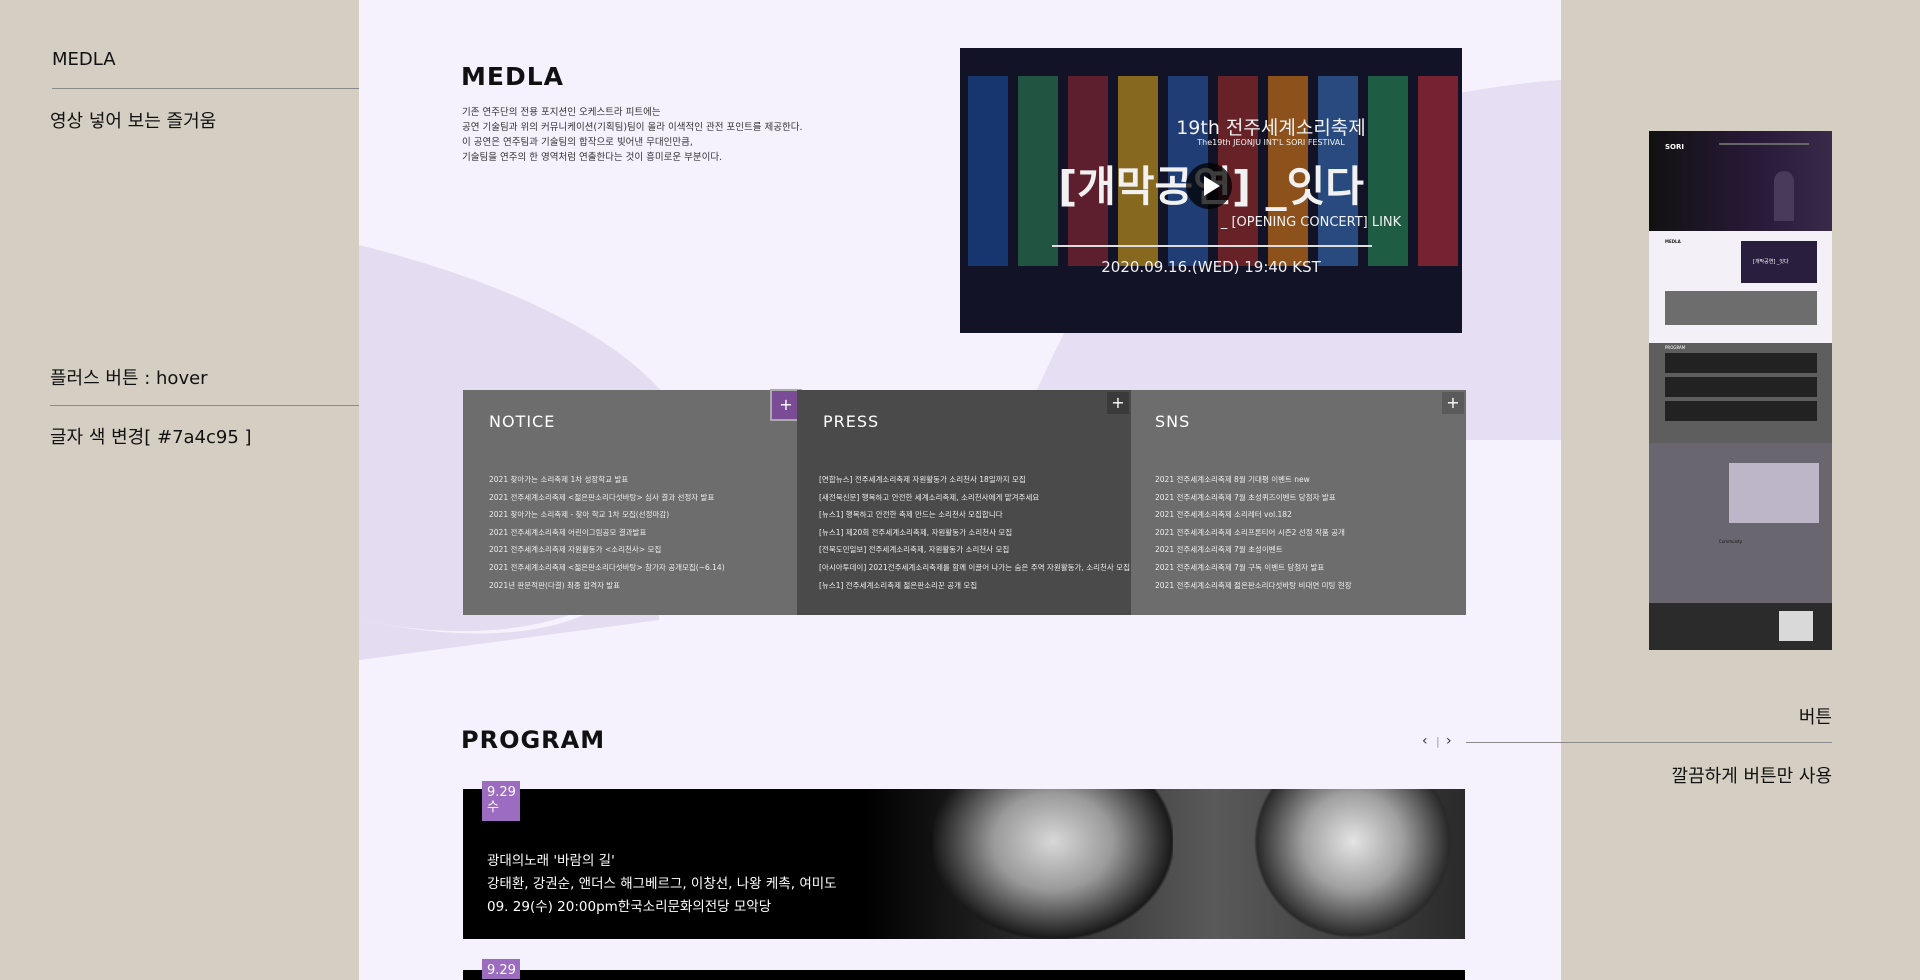  What do you see at coordinates (974, 501) in the screenshot?
I see `press-item: [새전북신문] 행복하고 안전한 세계소리축제, 소리천사에게 맡겨주세요` at bounding box center [974, 501].